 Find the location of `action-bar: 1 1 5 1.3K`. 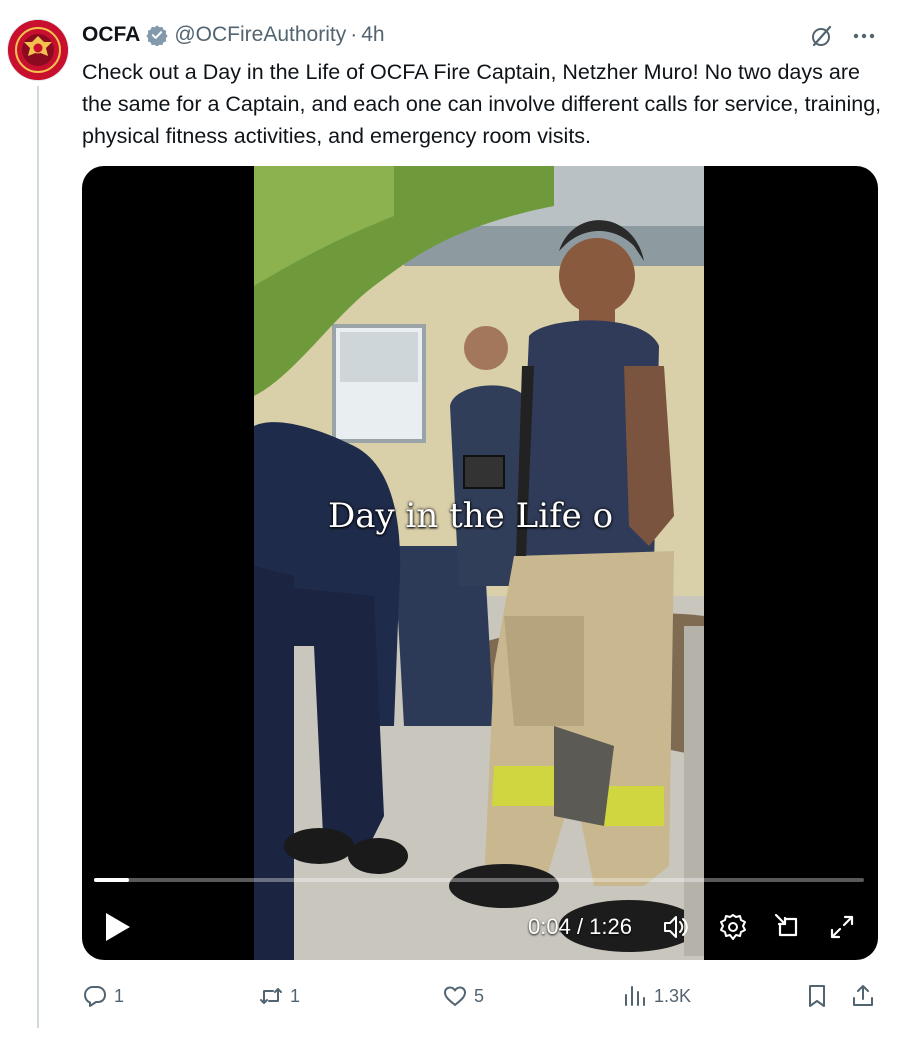

action-bar: 1 1 5 1.3K is located at coordinates (482, 996).